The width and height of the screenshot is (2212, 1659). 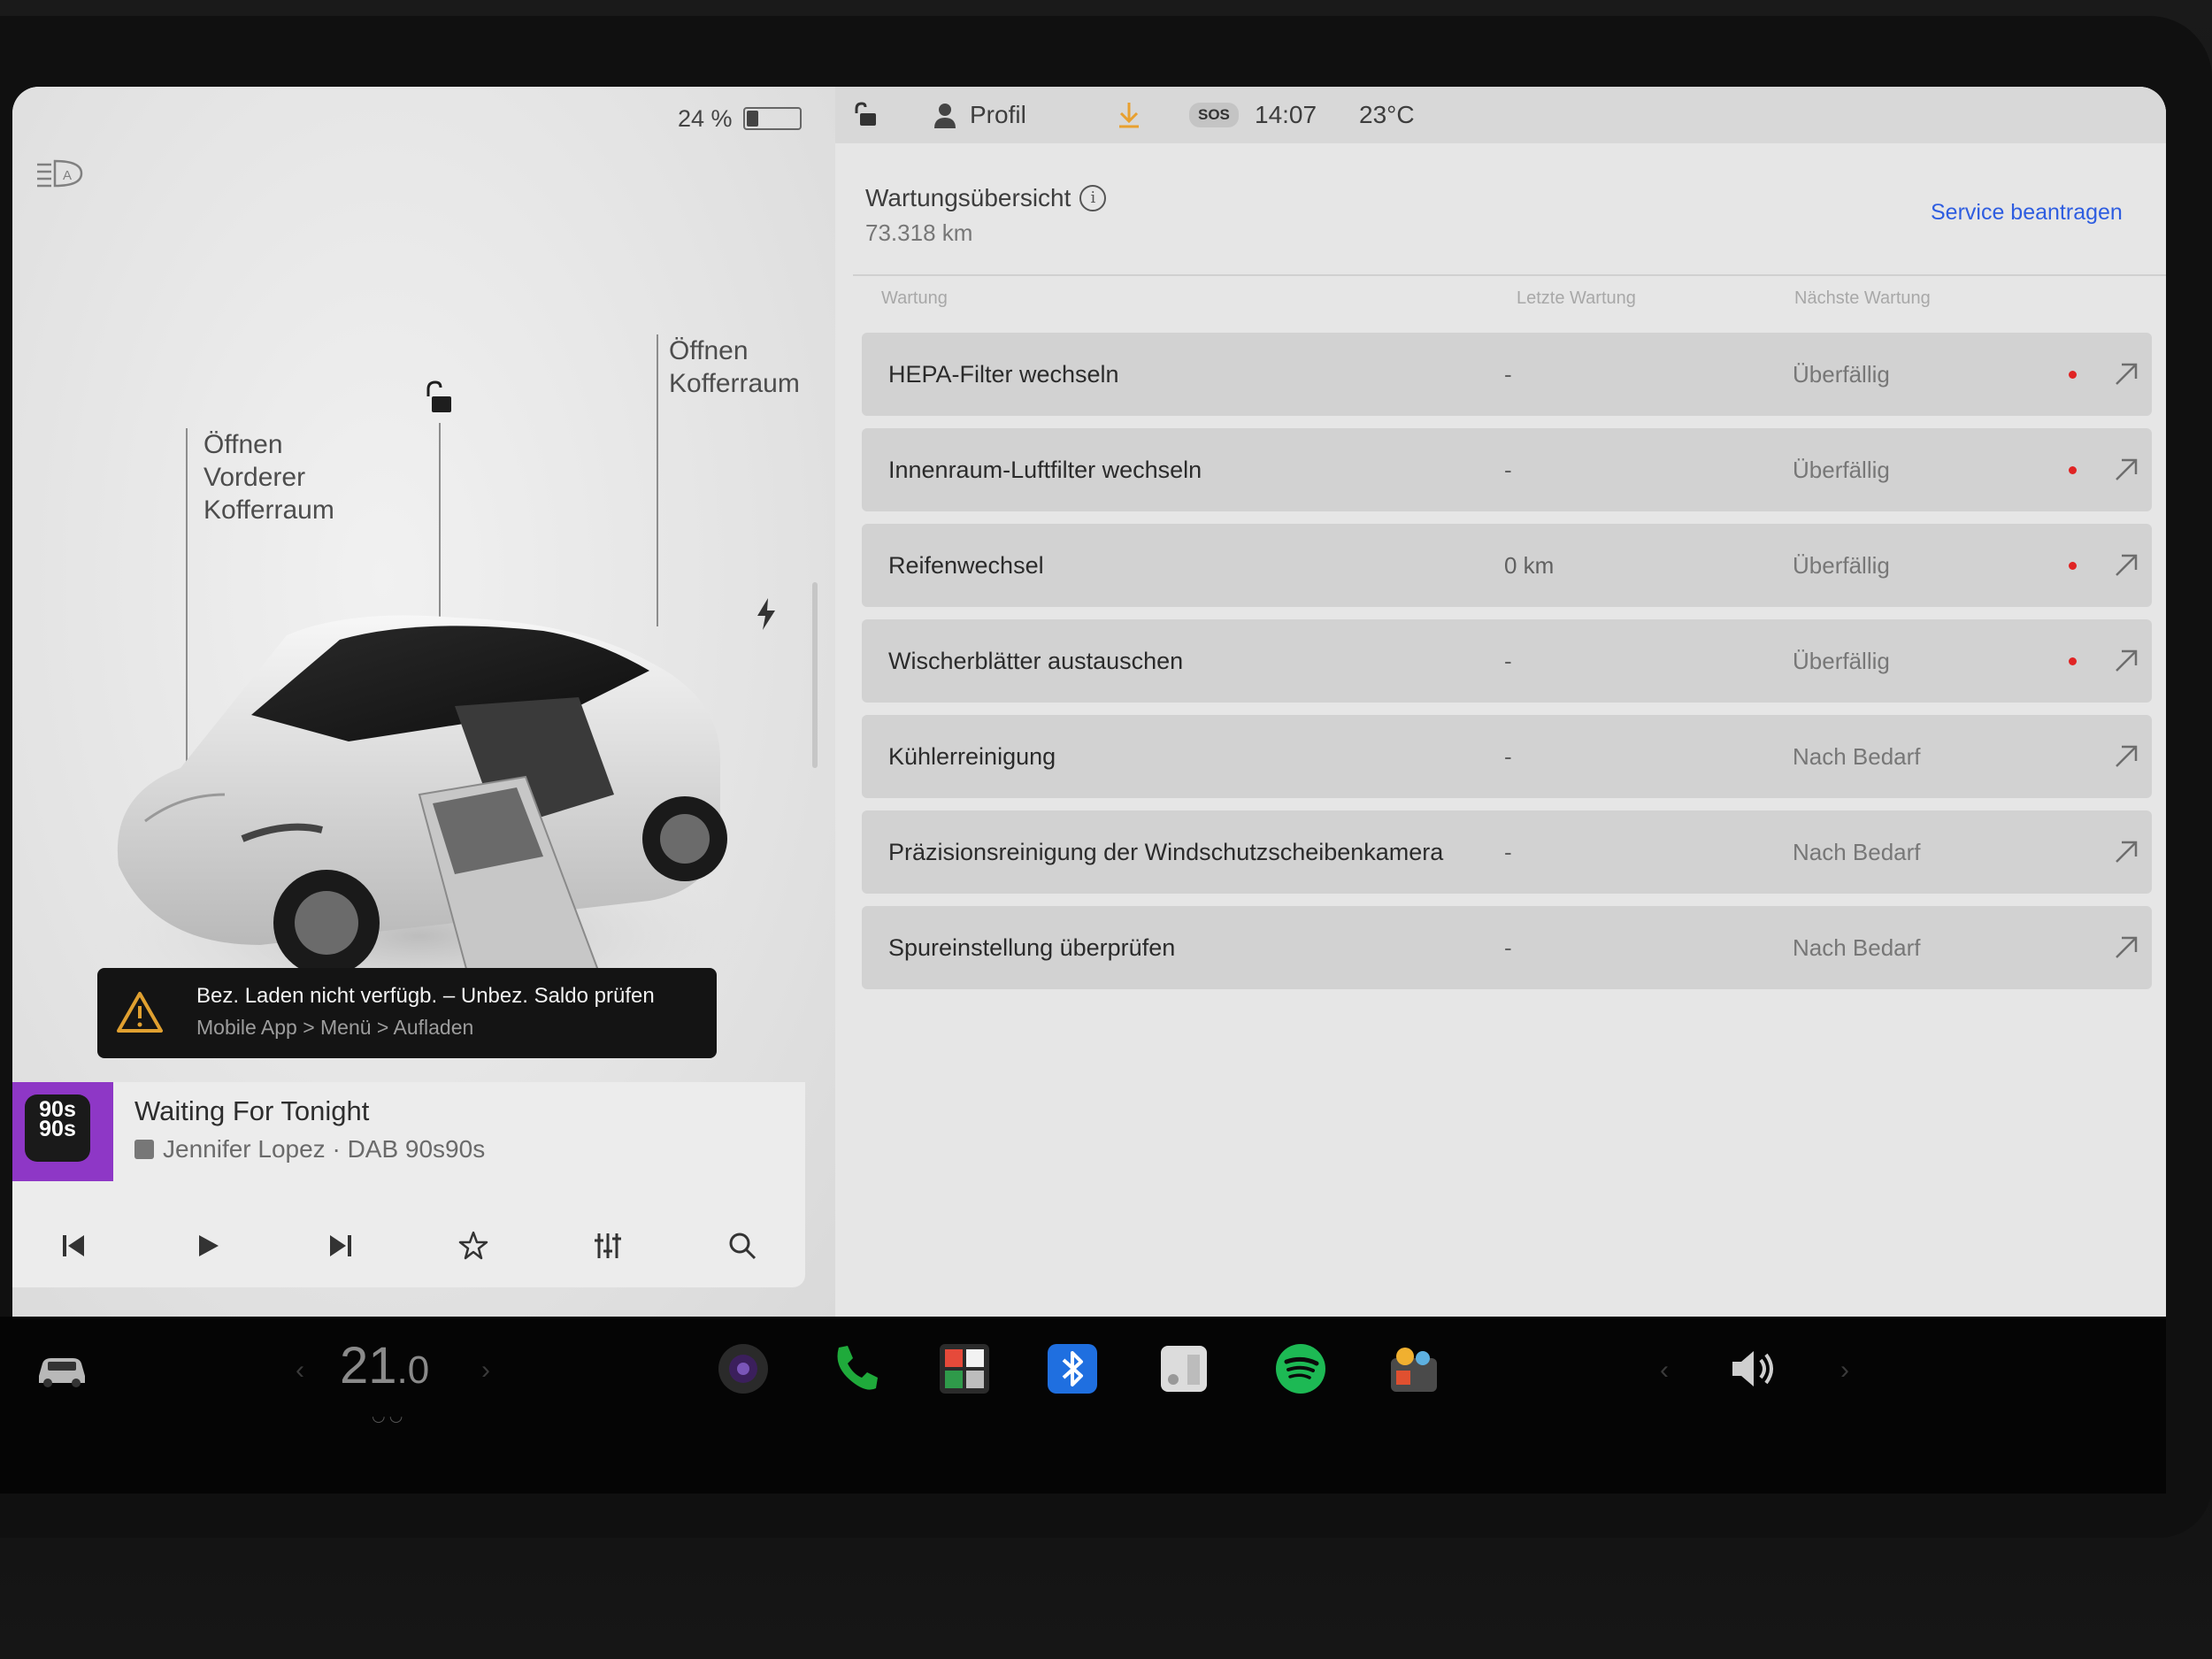 What do you see at coordinates (1045, 469) in the screenshot?
I see `maintenance-item-name: Innenraum-Luftfilter wechseln` at bounding box center [1045, 469].